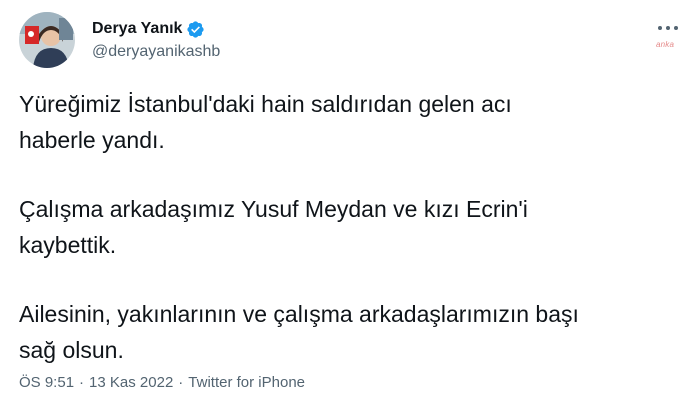  What do you see at coordinates (46, 383) in the screenshot?
I see `tweet-time: ÖS 9:51` at bounding box center [46, 383].